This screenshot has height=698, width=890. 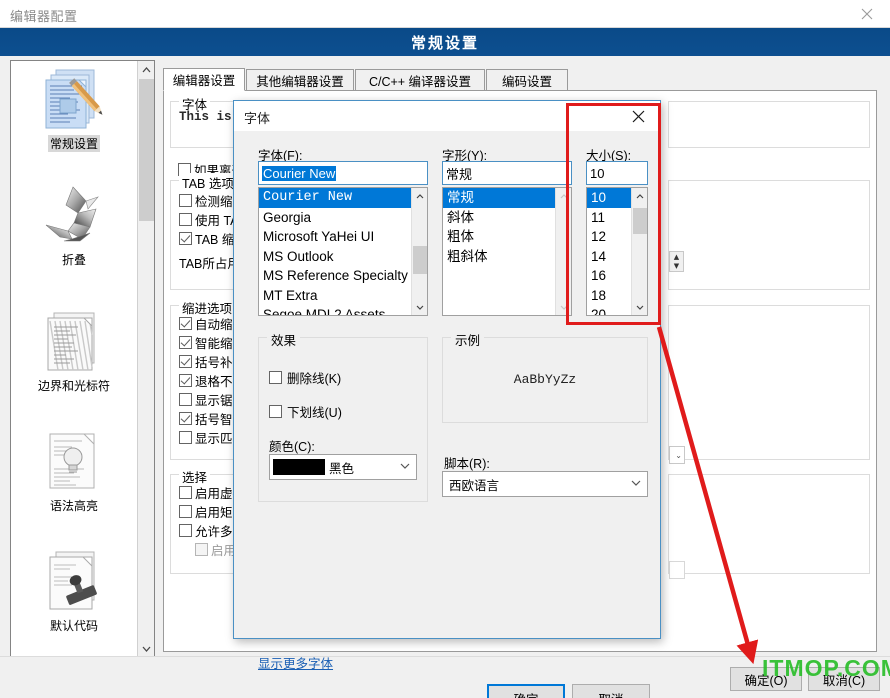 What do you see at coordinates (459, 174) in the screenshot?
I see `font-style-input-value: 常规` at bounding box center [459, 174].